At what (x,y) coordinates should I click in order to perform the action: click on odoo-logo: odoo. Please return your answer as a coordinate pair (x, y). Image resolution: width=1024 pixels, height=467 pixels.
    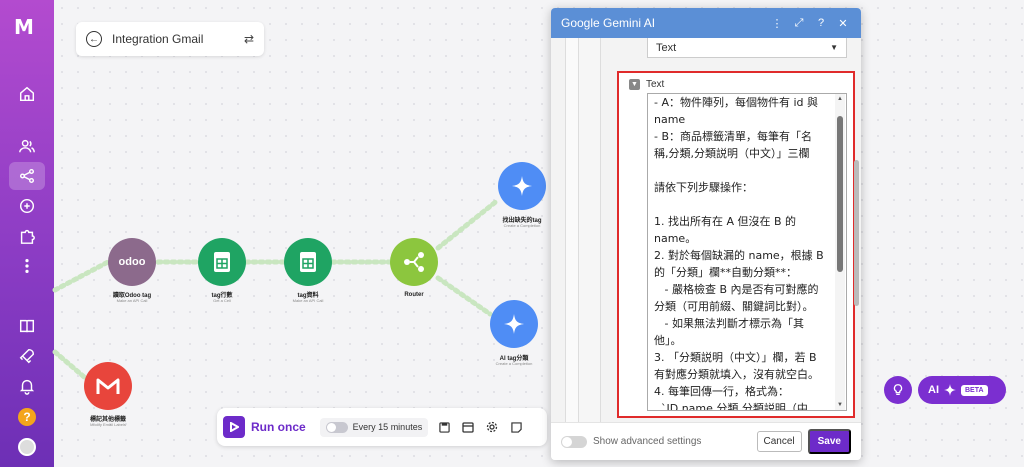
    Looking at the image, I should click on (132, 262).